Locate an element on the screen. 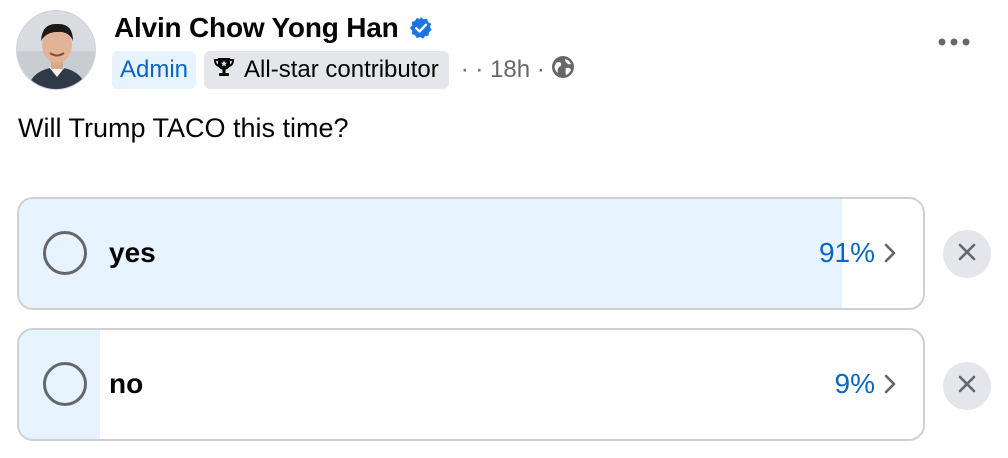 This screenshot has width=1008, height=458. poll-option-label: no is located at coordinates (126, 383).